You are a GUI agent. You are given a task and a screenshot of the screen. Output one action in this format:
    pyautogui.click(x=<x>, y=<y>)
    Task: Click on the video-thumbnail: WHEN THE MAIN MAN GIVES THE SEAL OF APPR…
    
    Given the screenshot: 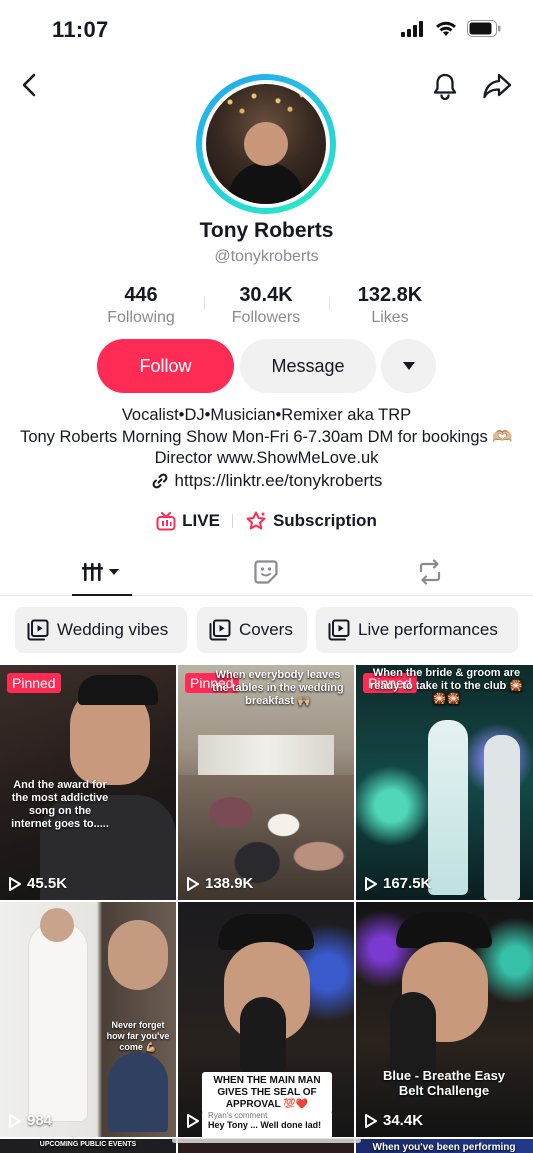 What is the action you would take?
    pyautogui.click(x=266, y=1019)
    